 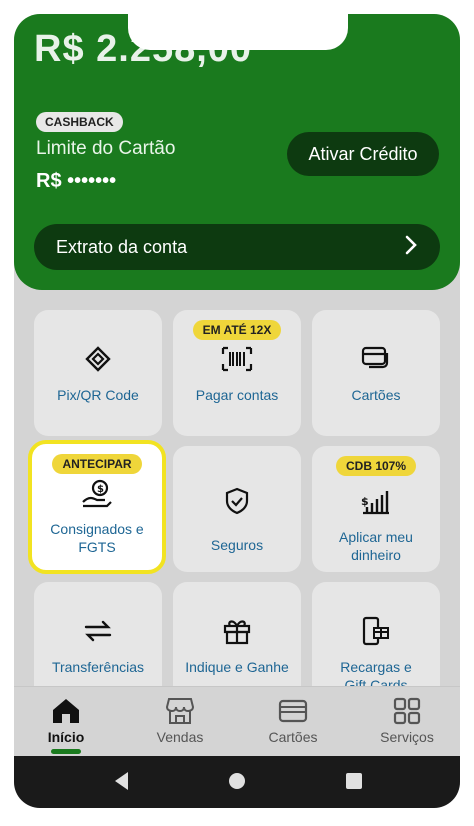 I want to click on service-card-insurance: Seguros, so click(x=237, y=509).